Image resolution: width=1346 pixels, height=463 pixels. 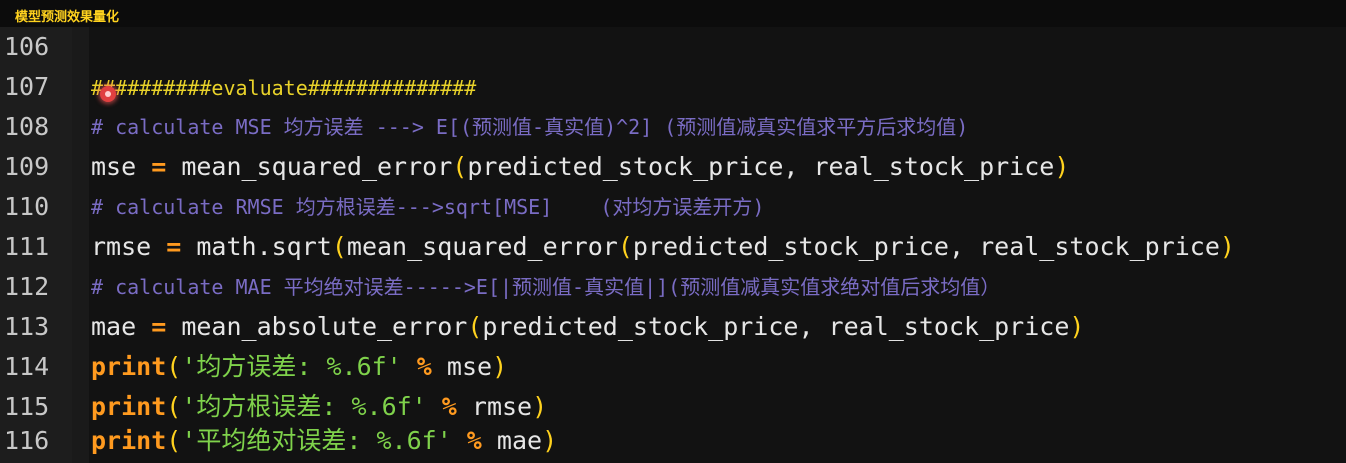 I want to click on line-number: 107, so click(x=27, y=86).